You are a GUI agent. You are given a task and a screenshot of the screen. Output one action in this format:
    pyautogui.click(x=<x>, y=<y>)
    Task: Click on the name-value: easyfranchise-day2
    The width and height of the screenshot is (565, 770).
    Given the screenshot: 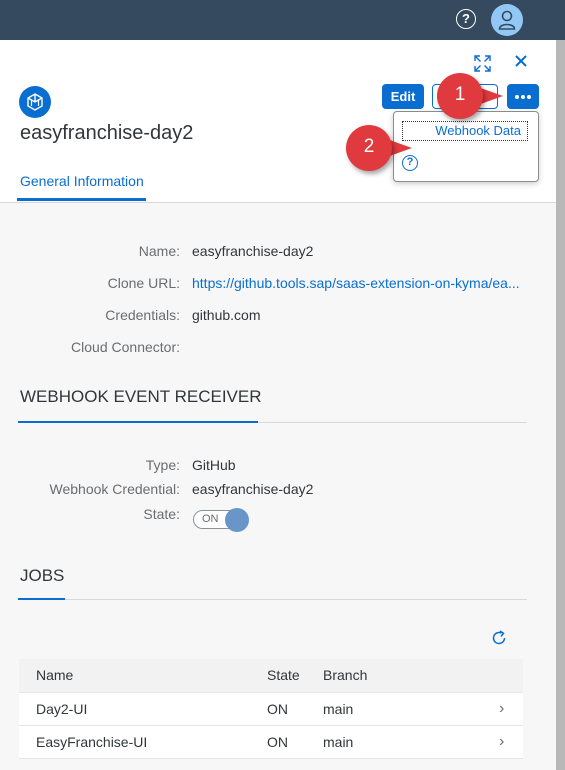 What is the action you would take?
    pyautogui.click(x=253, y=251)
    